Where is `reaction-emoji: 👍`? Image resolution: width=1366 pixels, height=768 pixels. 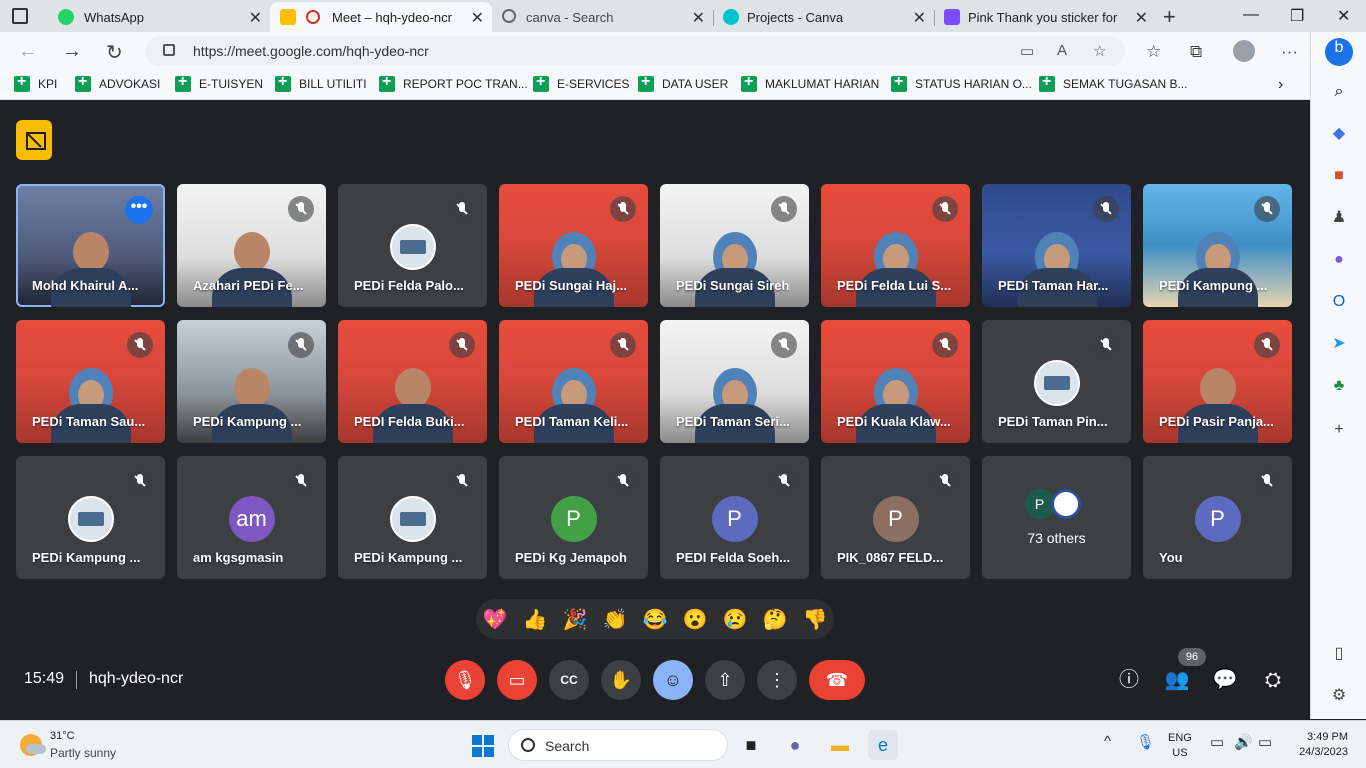 reaction-emoji: 👍 is located at coordinates (535, 620).